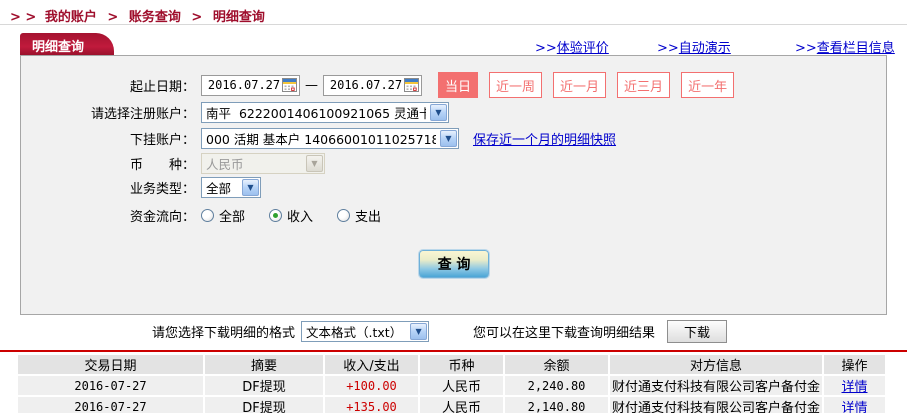  I want to click on period-button-last-3-months: 近三月, so click(644, 85).